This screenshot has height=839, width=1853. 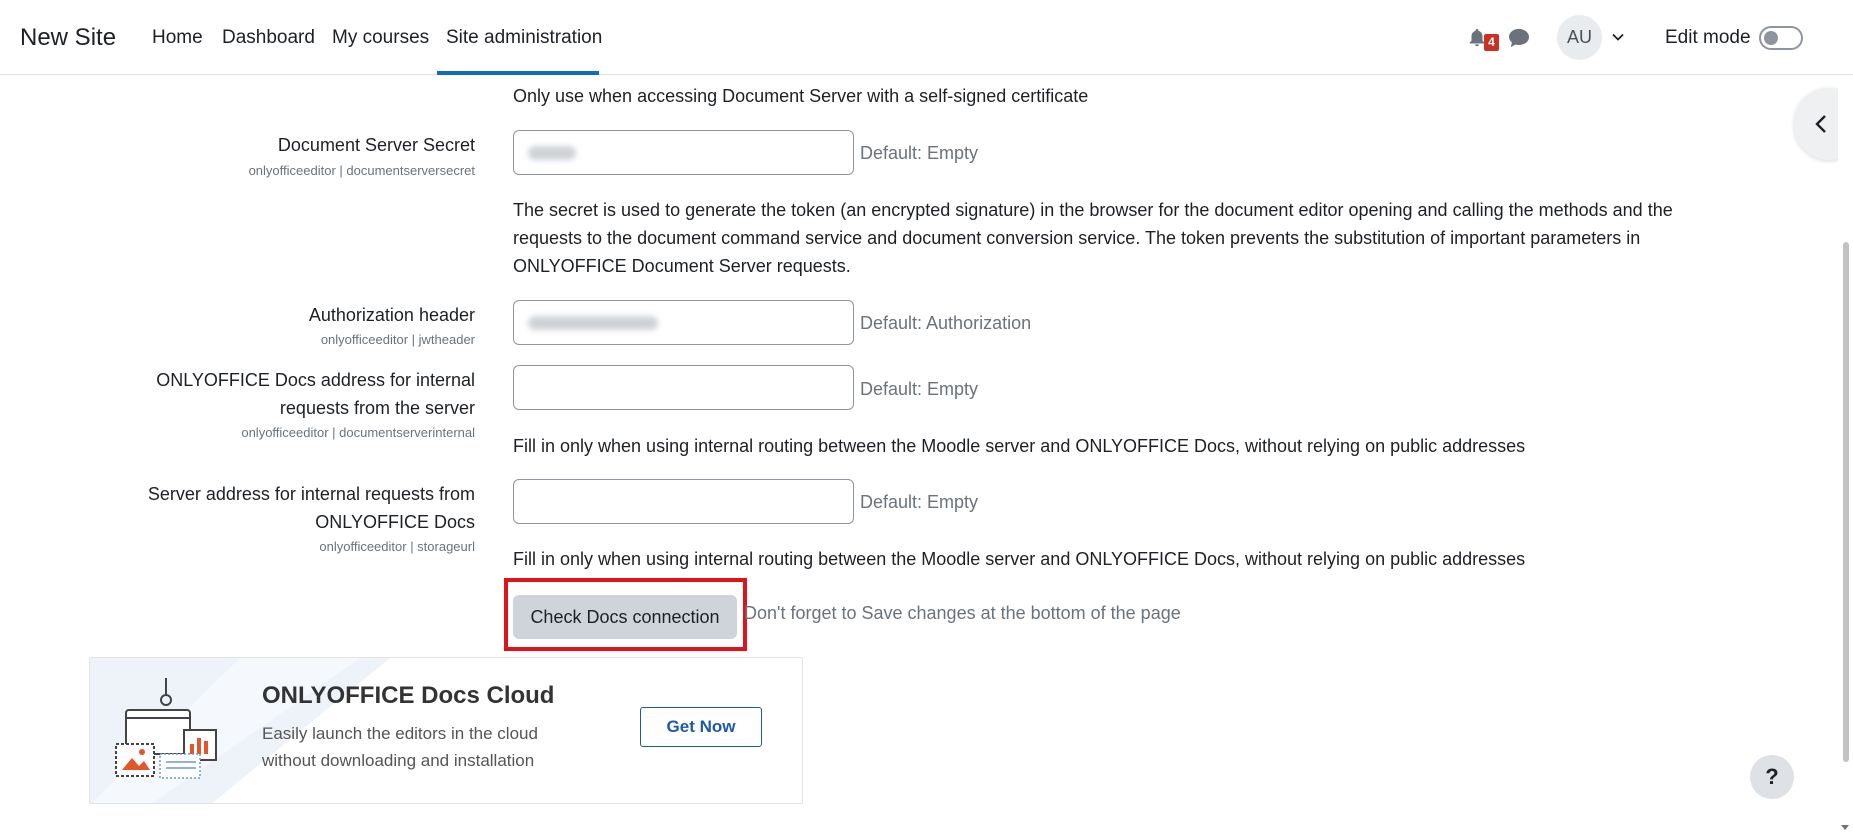 I want to click on internal-address-label-line-1: ONLYOFFICE Docs address for internal, so click(x=315, y=380).